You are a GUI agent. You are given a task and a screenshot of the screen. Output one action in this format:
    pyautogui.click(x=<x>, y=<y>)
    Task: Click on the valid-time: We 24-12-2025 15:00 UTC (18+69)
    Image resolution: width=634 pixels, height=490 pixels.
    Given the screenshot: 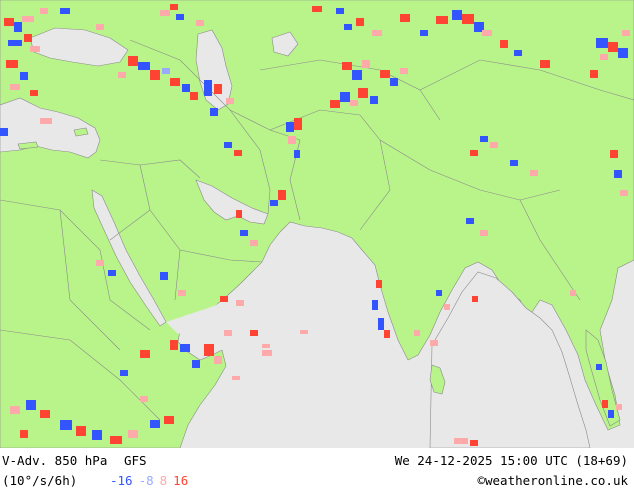 What is the action you would take?
    pyautogui.click(x=511, y=460)
    